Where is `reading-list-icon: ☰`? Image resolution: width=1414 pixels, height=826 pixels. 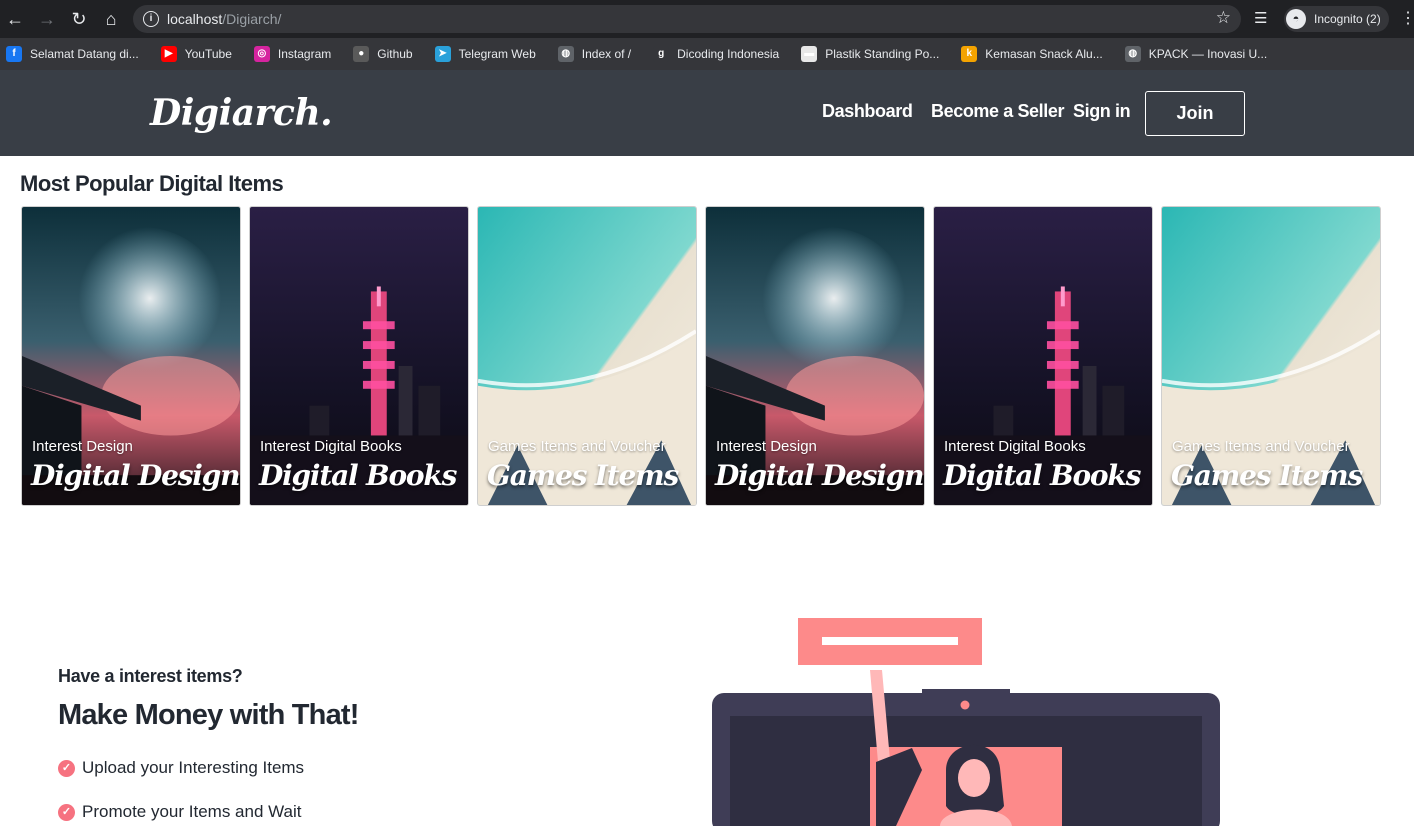
reading-list-icon: ☰ is located at coordinates (1260, 18).